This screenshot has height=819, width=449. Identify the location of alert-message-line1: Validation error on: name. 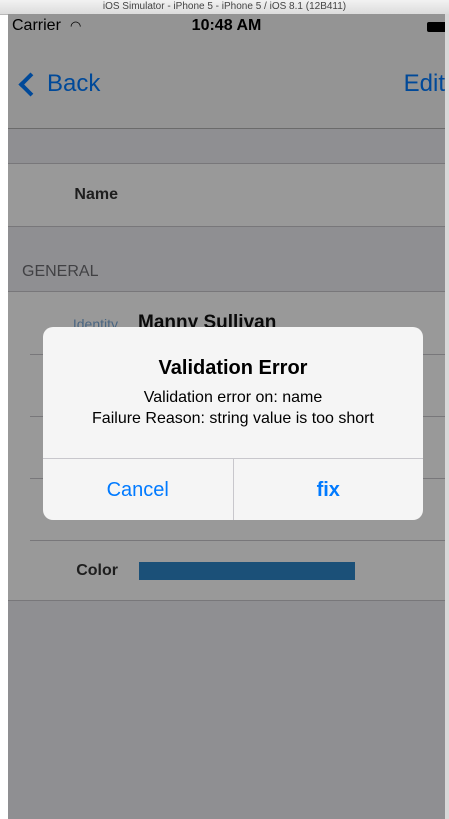
(233, 397).